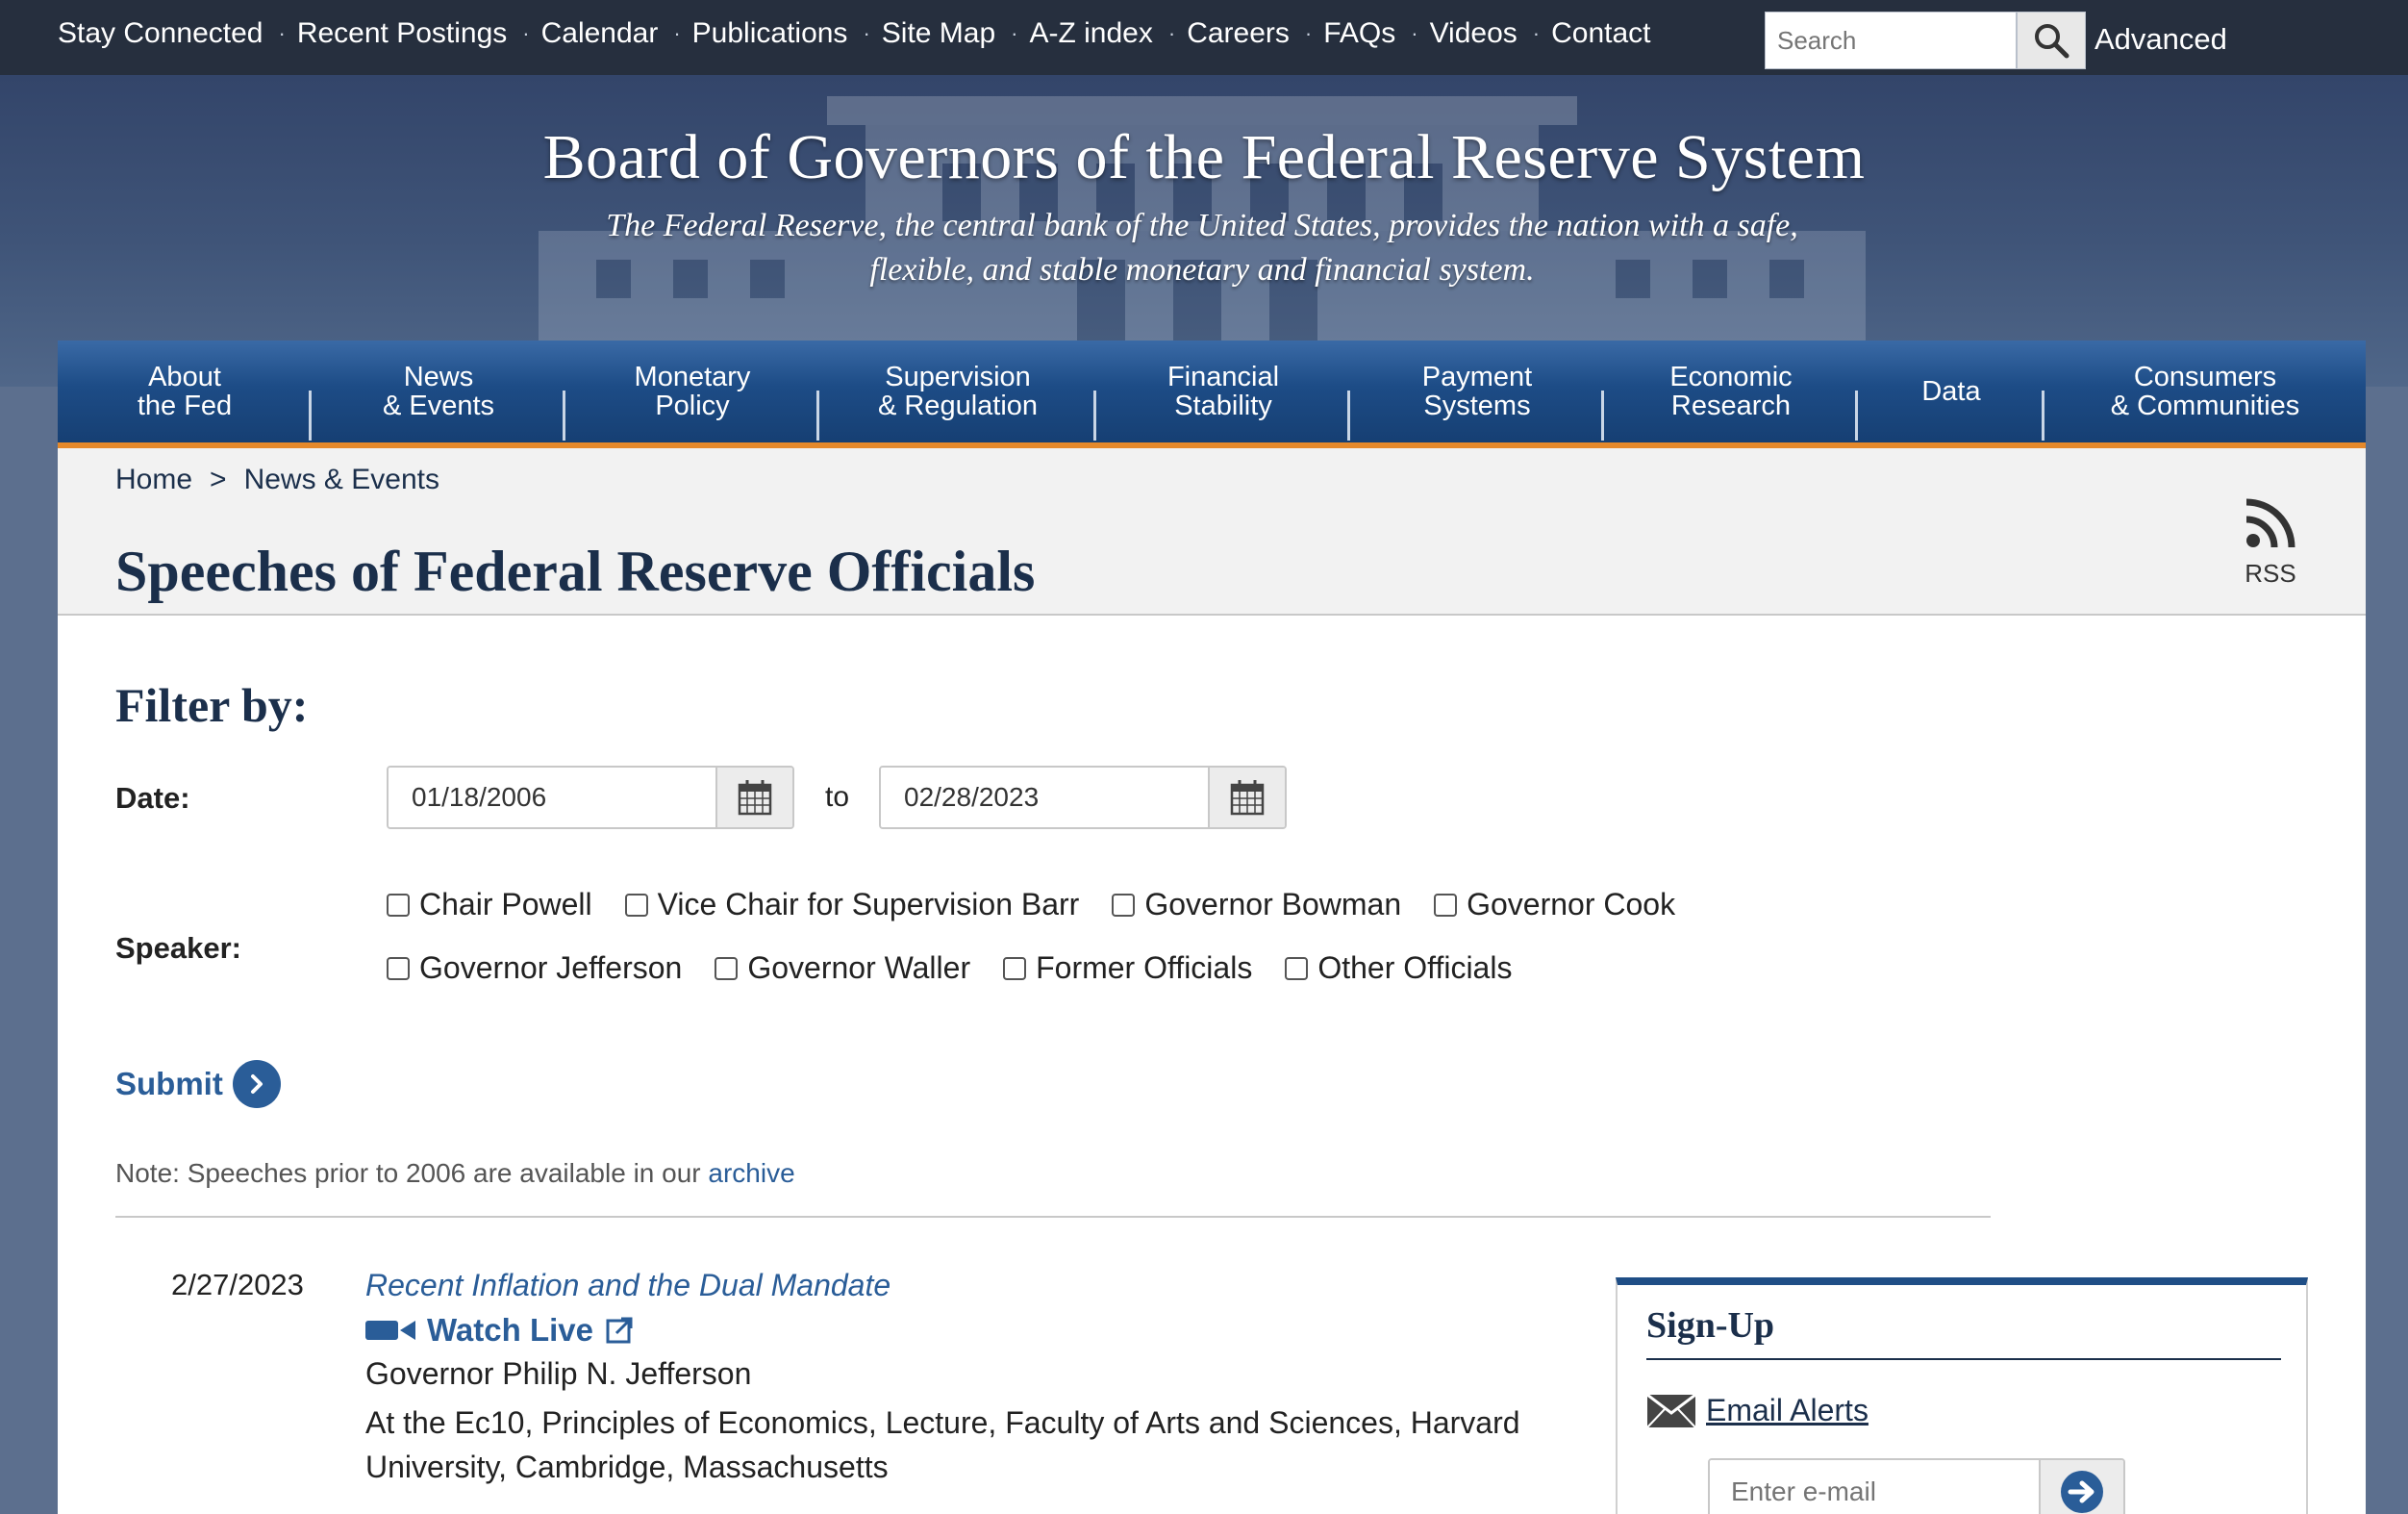 The width and height of the screenshot is (2408, 1514). What do you see at coordinates (558, 1373) in the screenshot?
I see `speech-speaker: Governor Philip N. Jefferson` at bounding box center [558, 1373].